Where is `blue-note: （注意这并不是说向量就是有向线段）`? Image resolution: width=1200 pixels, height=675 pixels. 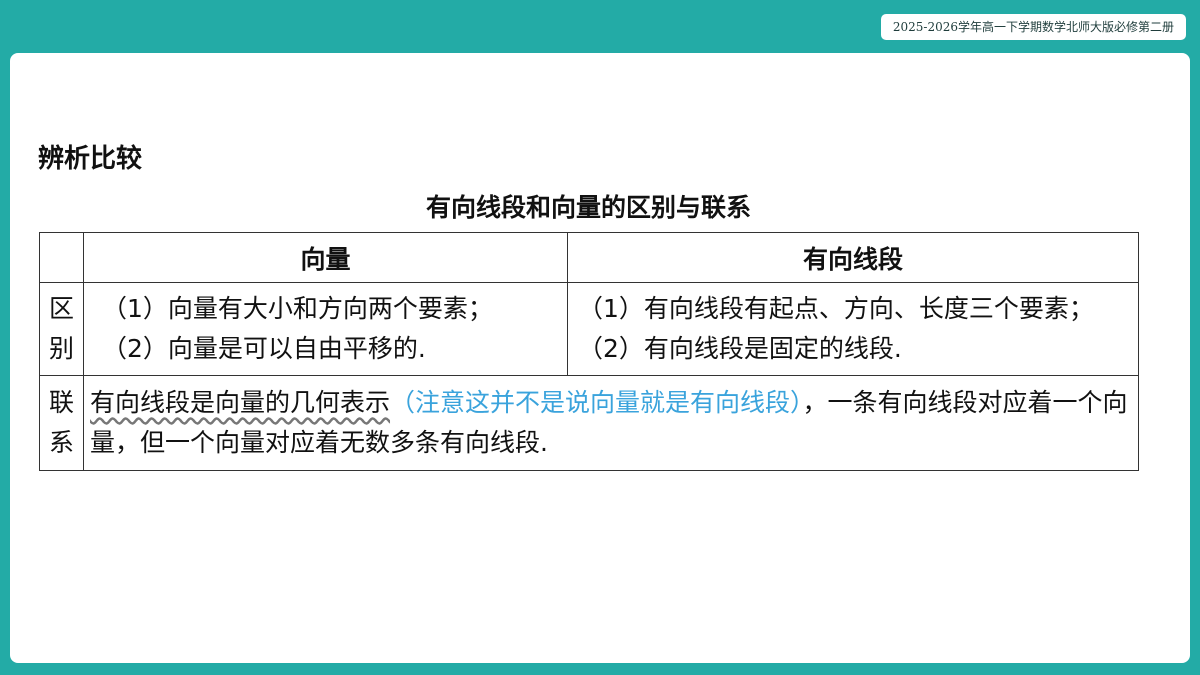 blue-note: （注意这并不是说向量就是有向线段） is located at coordinates (596, 402).